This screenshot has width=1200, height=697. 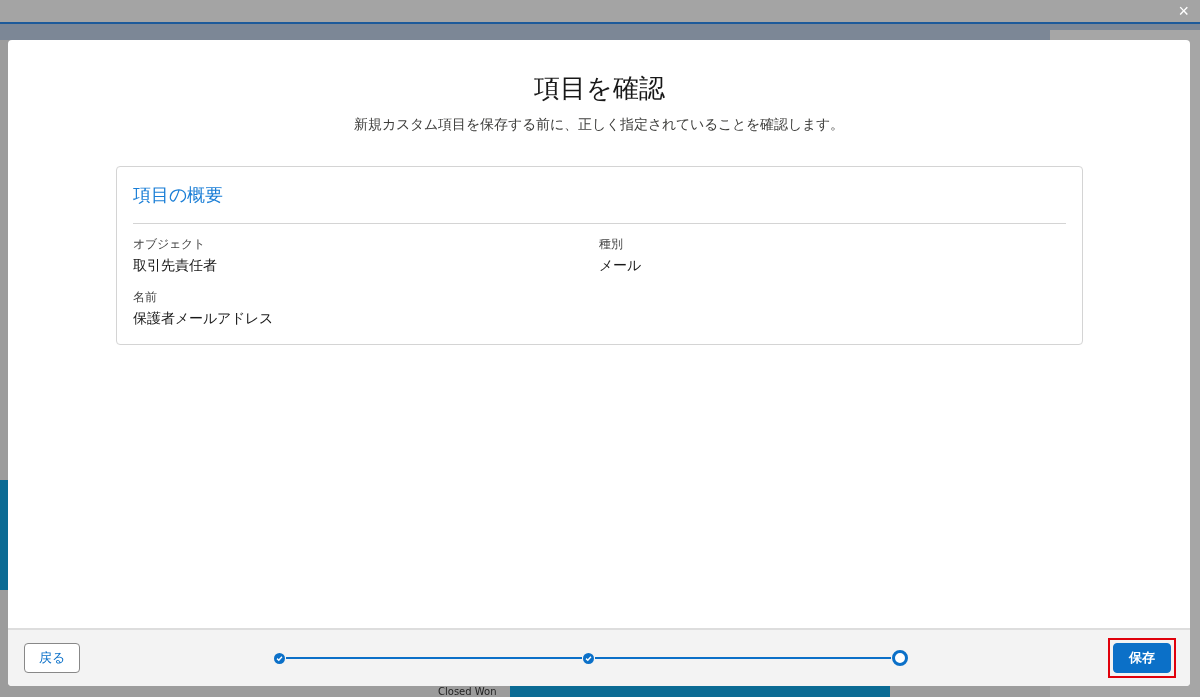 What do you see at coordinates (599, 125) in the screenshot?
I see `modal-subtitle: 新規カスタム項目を保存する前に、正しく指定されていることを確認します。` at bounding box center [599, 125].